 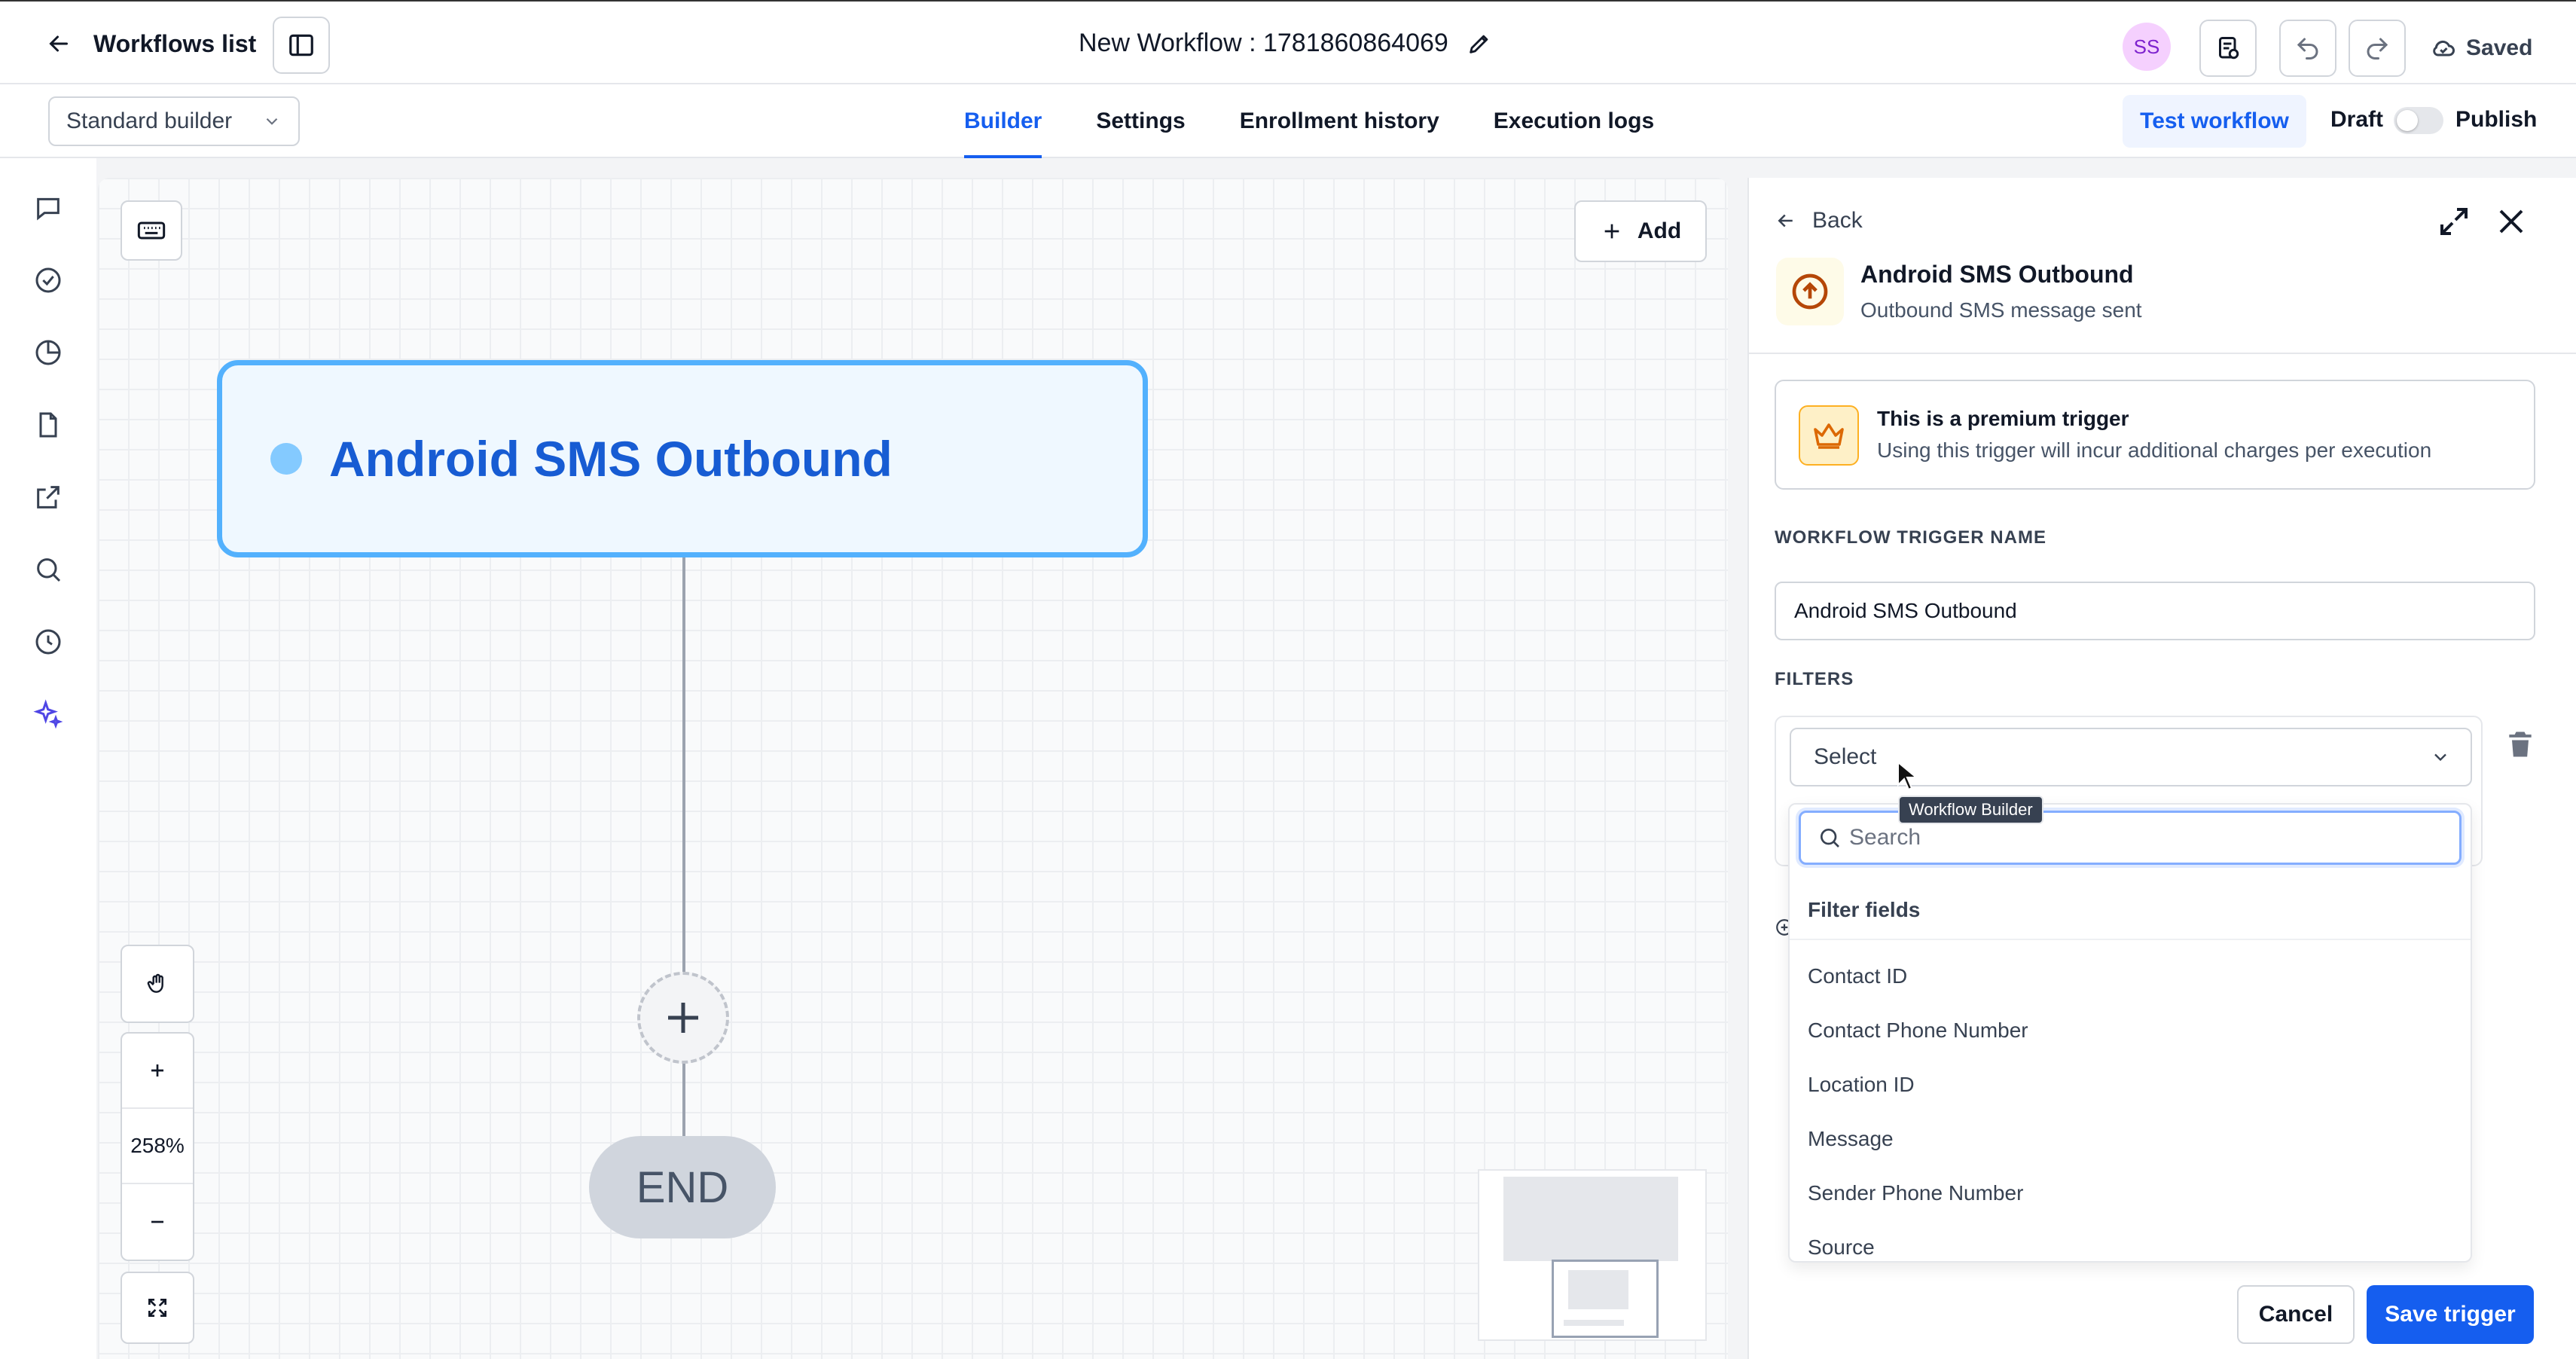 I want to click on close-icon, so click(x=2511, y=221).